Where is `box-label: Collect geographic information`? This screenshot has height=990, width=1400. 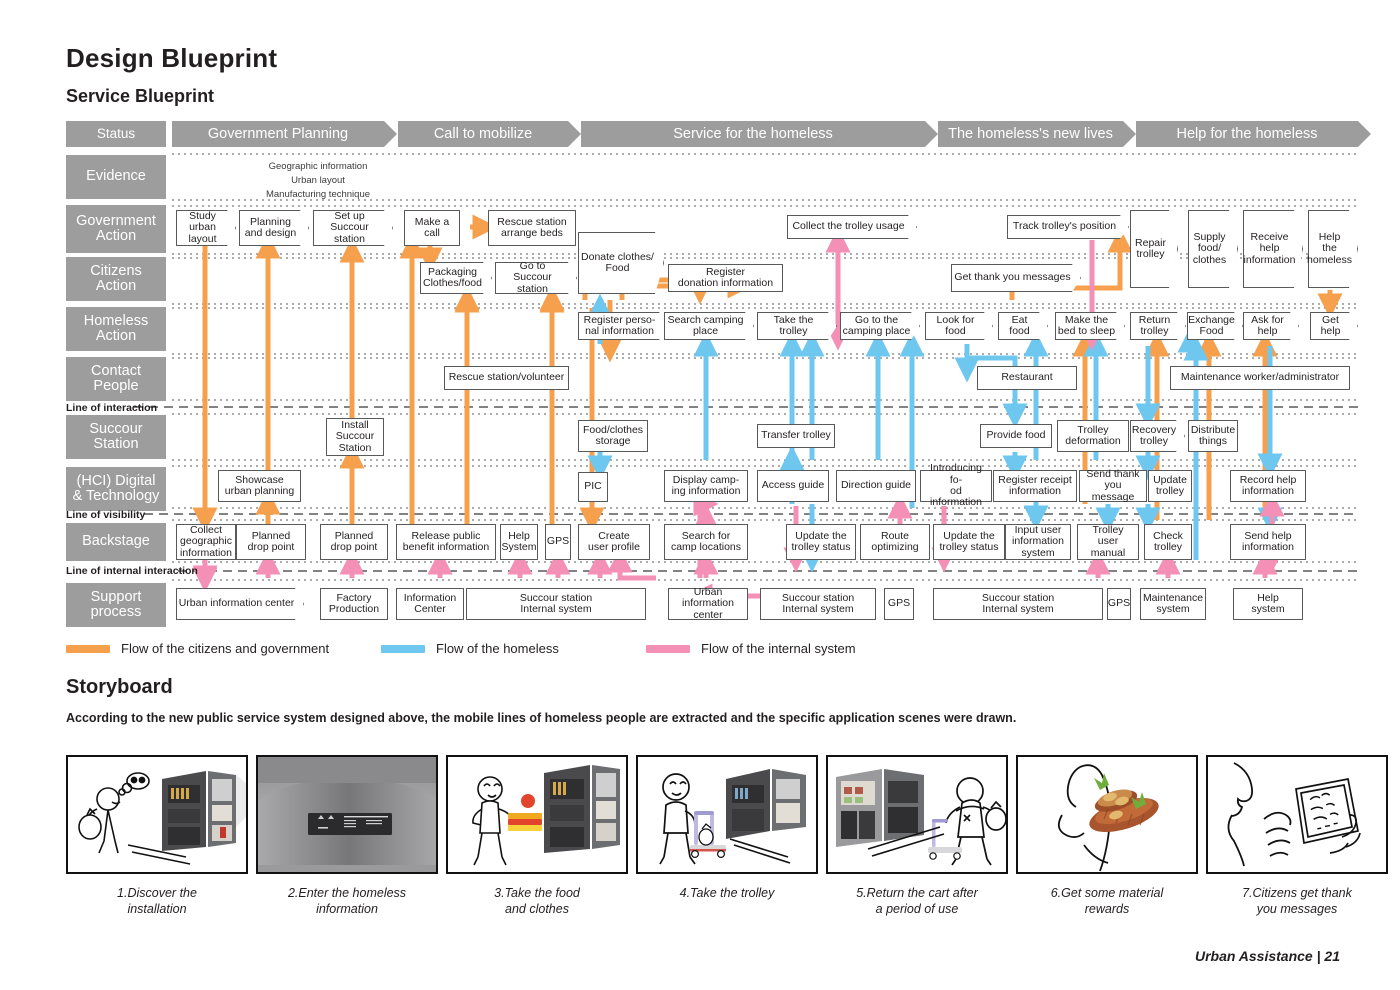 box-label: Collect geographic information is located at coordinates (206, 541).